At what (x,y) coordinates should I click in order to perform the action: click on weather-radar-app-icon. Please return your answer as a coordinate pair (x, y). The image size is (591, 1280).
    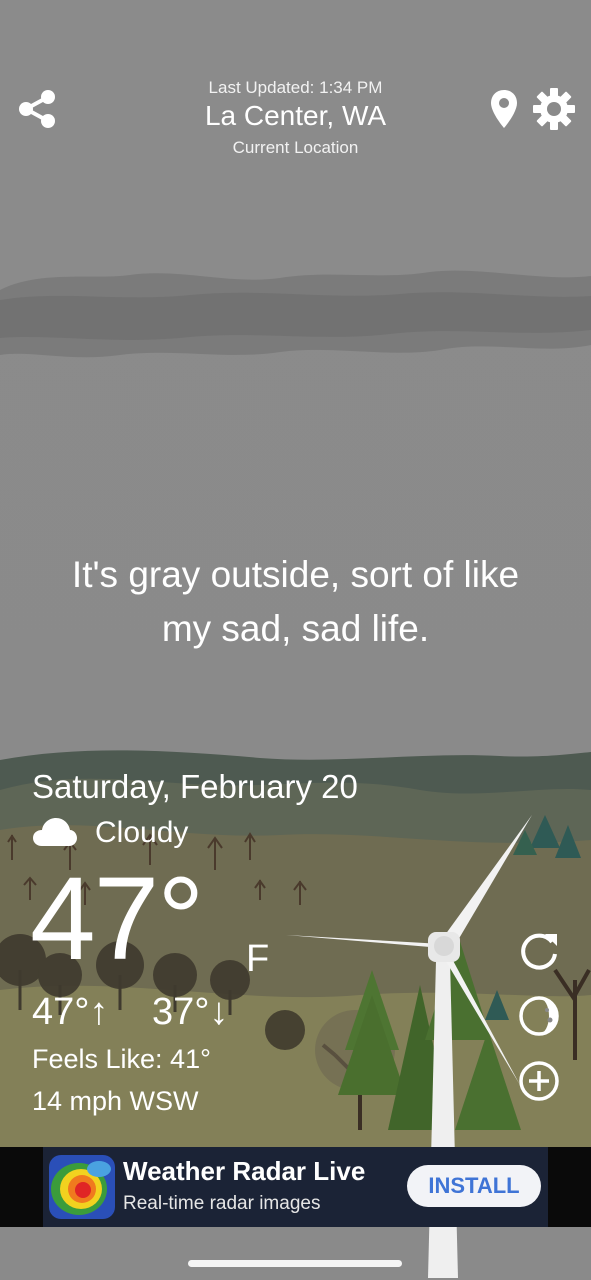
    Looking at the image, I should click on (82, 1187).